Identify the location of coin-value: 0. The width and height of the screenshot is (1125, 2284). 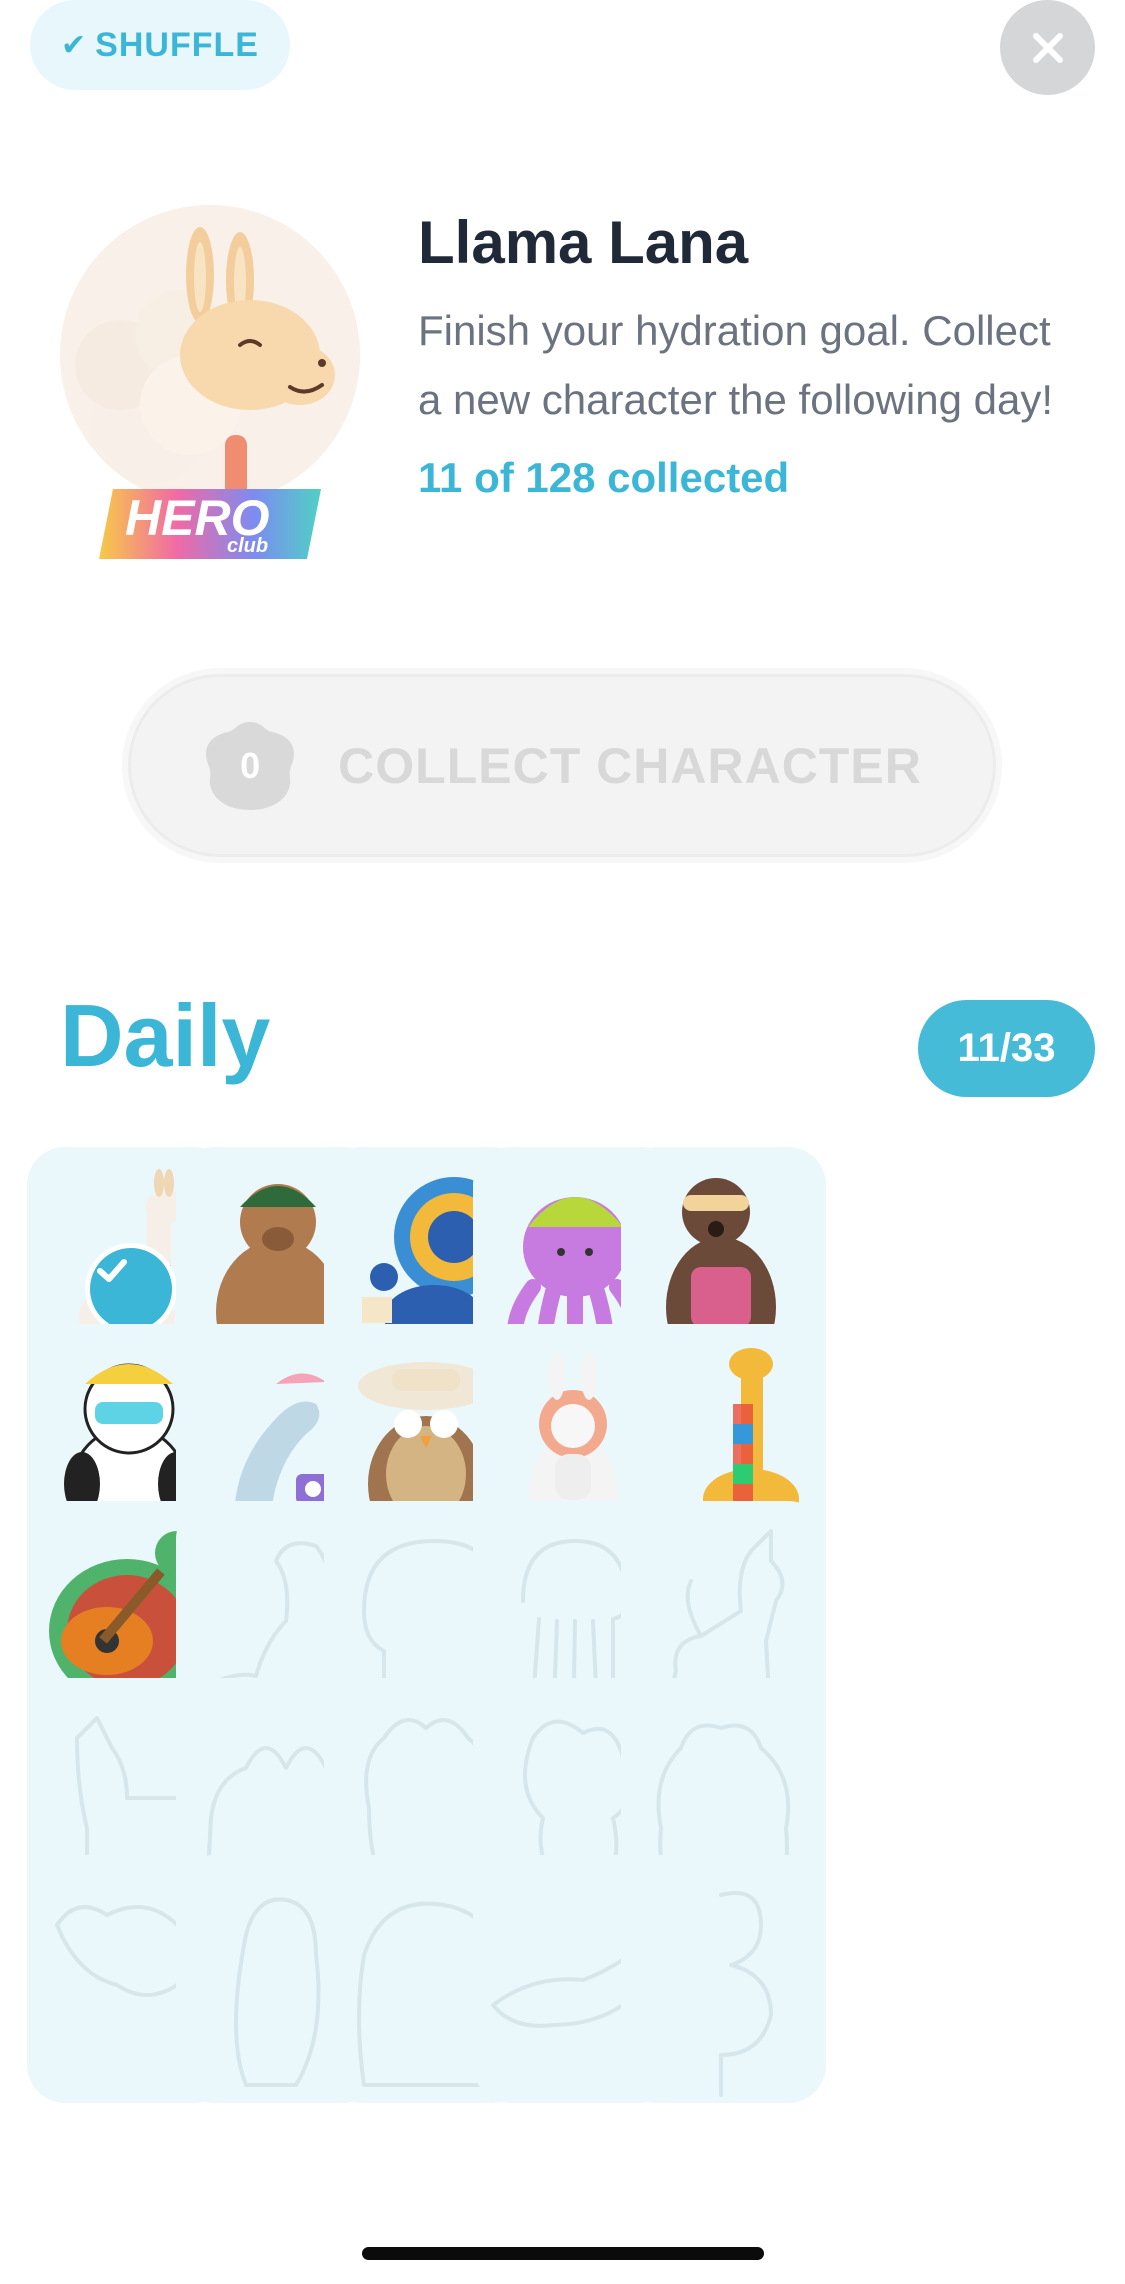
(250, 765).